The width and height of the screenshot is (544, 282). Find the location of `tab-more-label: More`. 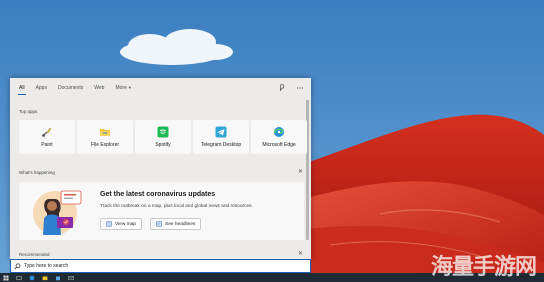

tab-more-label: More is located at coordinates (121, 88).